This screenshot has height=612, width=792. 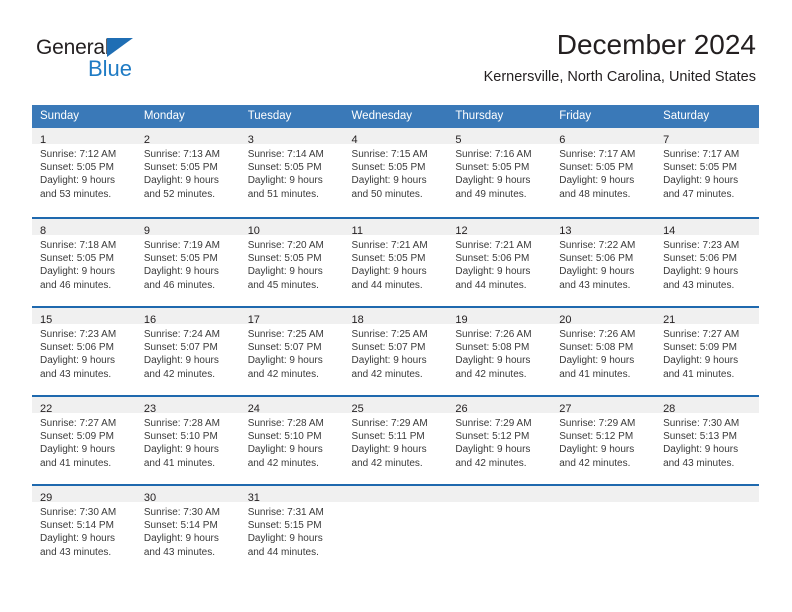 I want to click on daylight-text-line2: and 41 minutes., so click(x=179, y=463).